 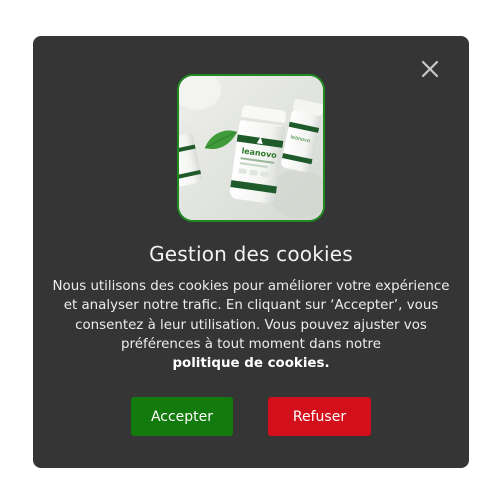 I want to click on close-icon, so click(x=430, y=69).